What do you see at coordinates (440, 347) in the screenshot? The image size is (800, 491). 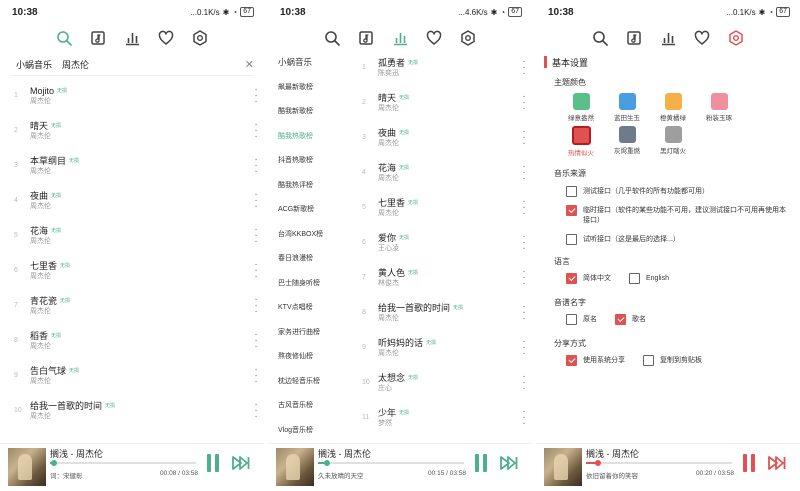 I see `song-row: 9 听妈妈的话 无损 周杰伦 · · ·` at bounding box center [440, 347].